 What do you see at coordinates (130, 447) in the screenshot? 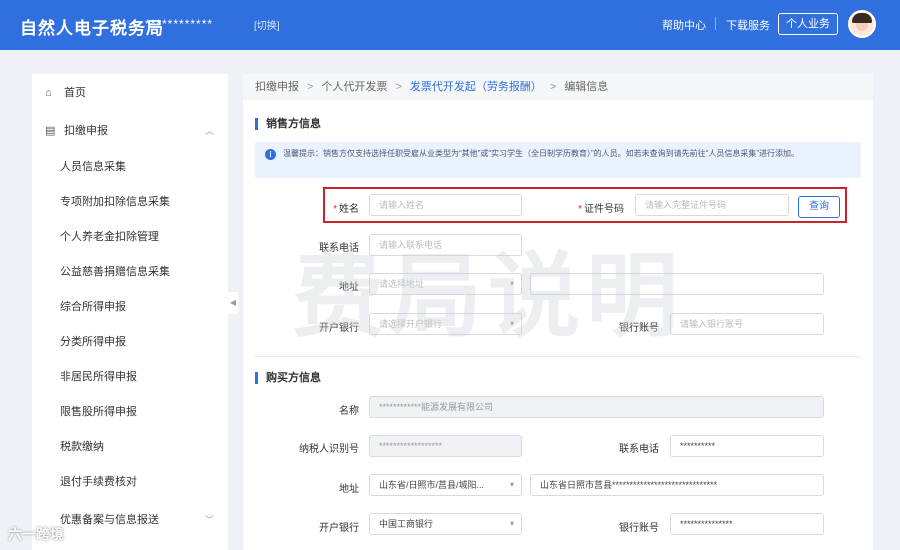
I see `sidebar-item-tax-payment: 税款缴纳` at bounding box center [130, 447].